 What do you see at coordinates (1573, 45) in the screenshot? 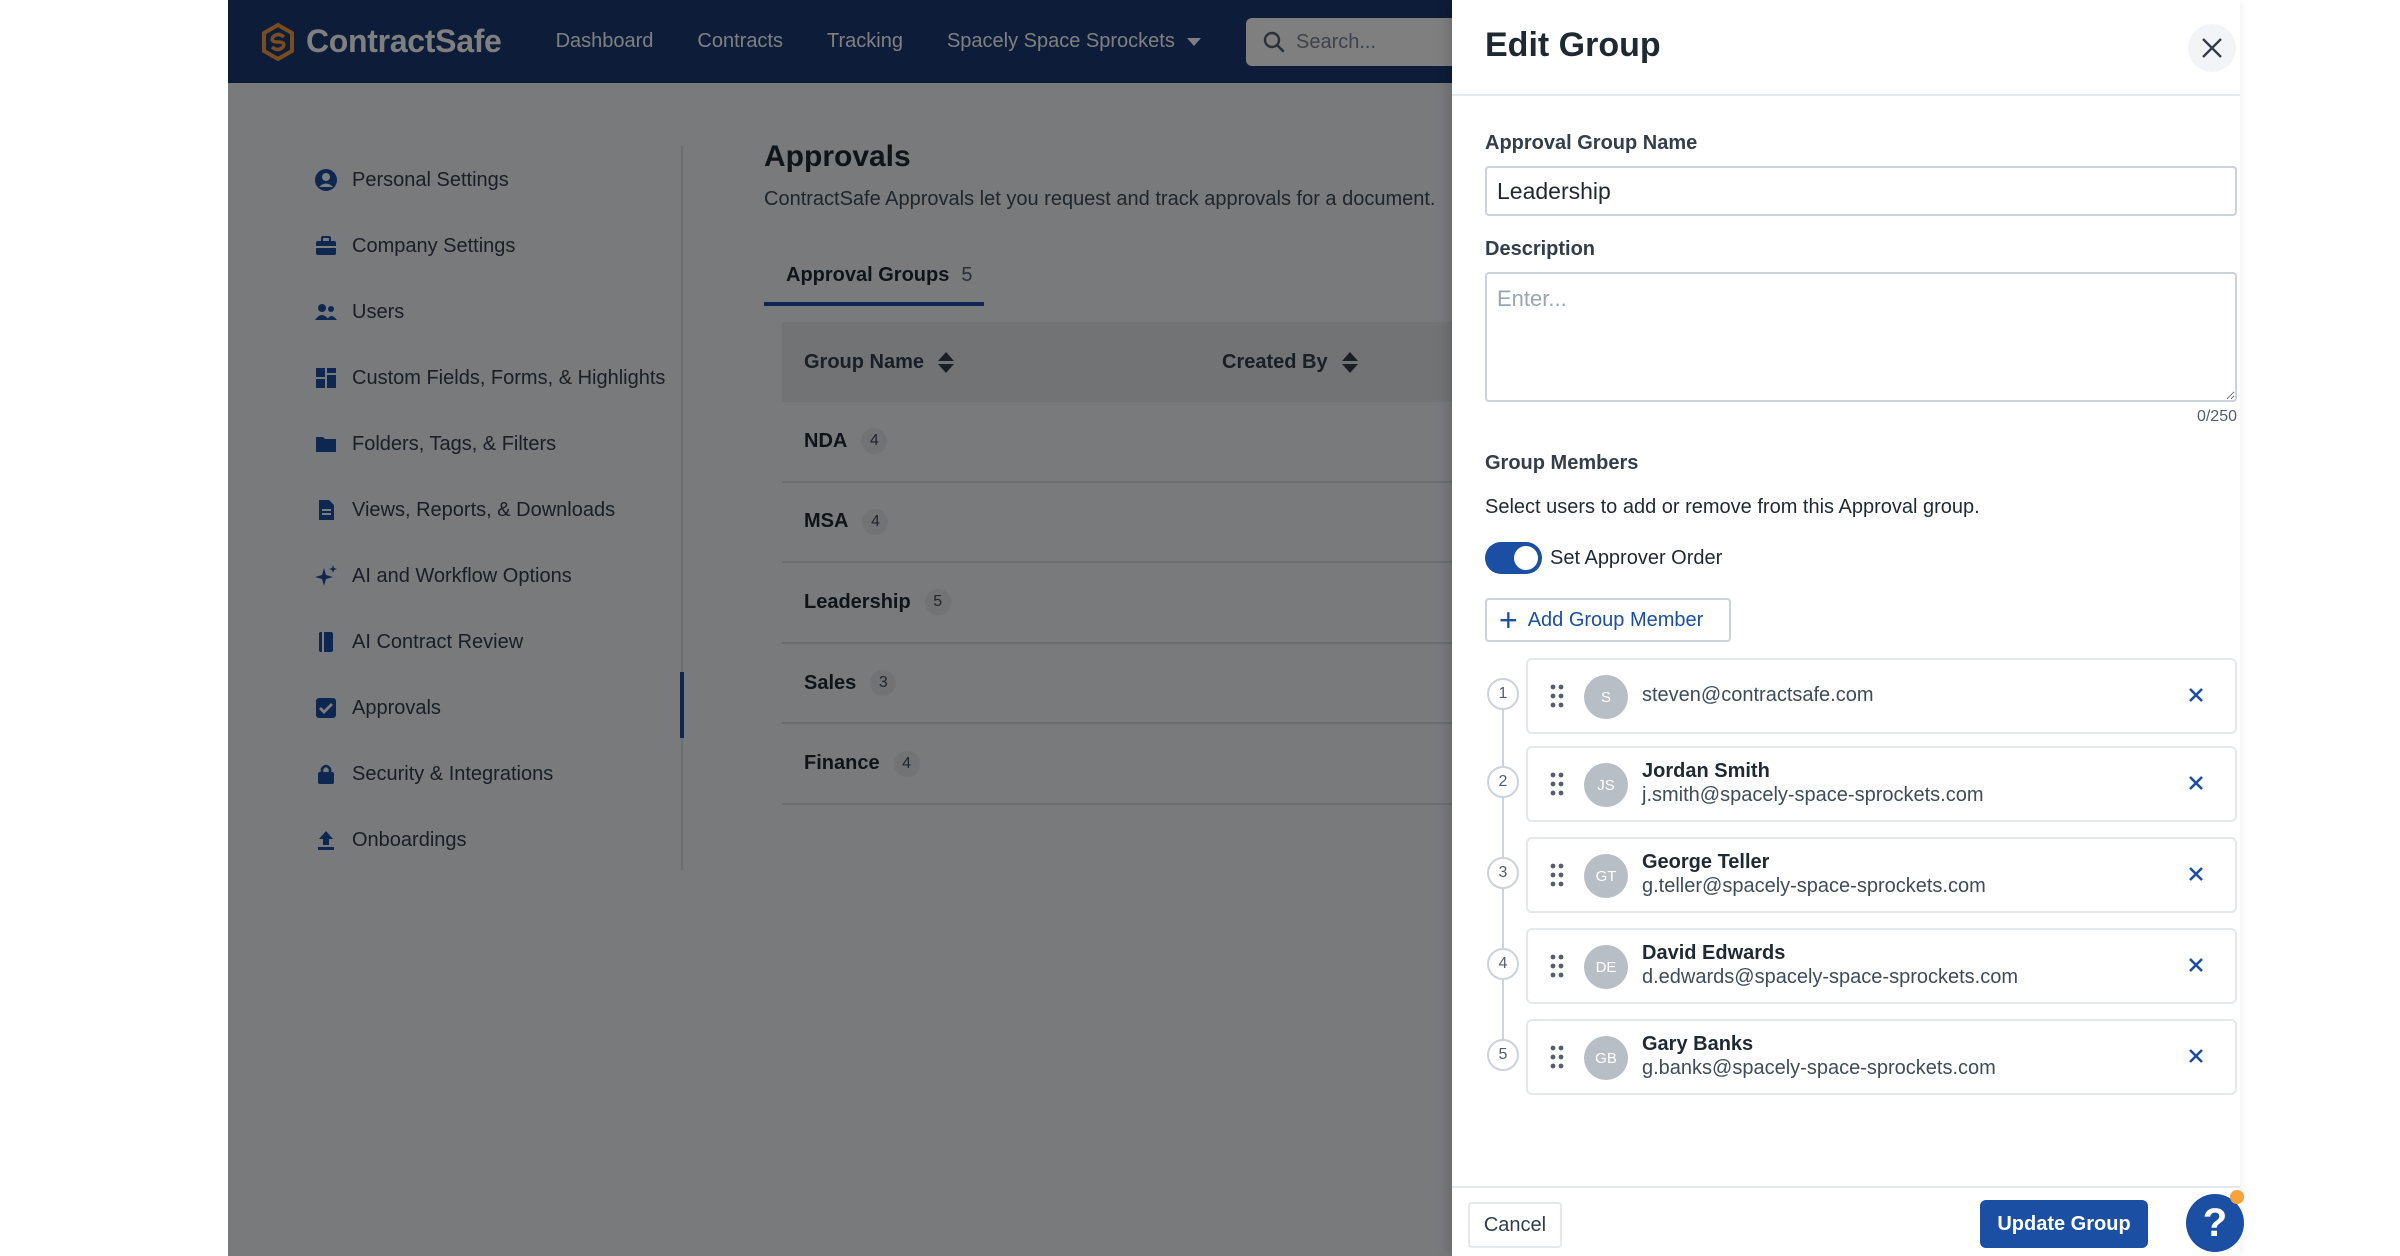
I see `drawer-title: Edit Group` at bounding box center [1573, 45].